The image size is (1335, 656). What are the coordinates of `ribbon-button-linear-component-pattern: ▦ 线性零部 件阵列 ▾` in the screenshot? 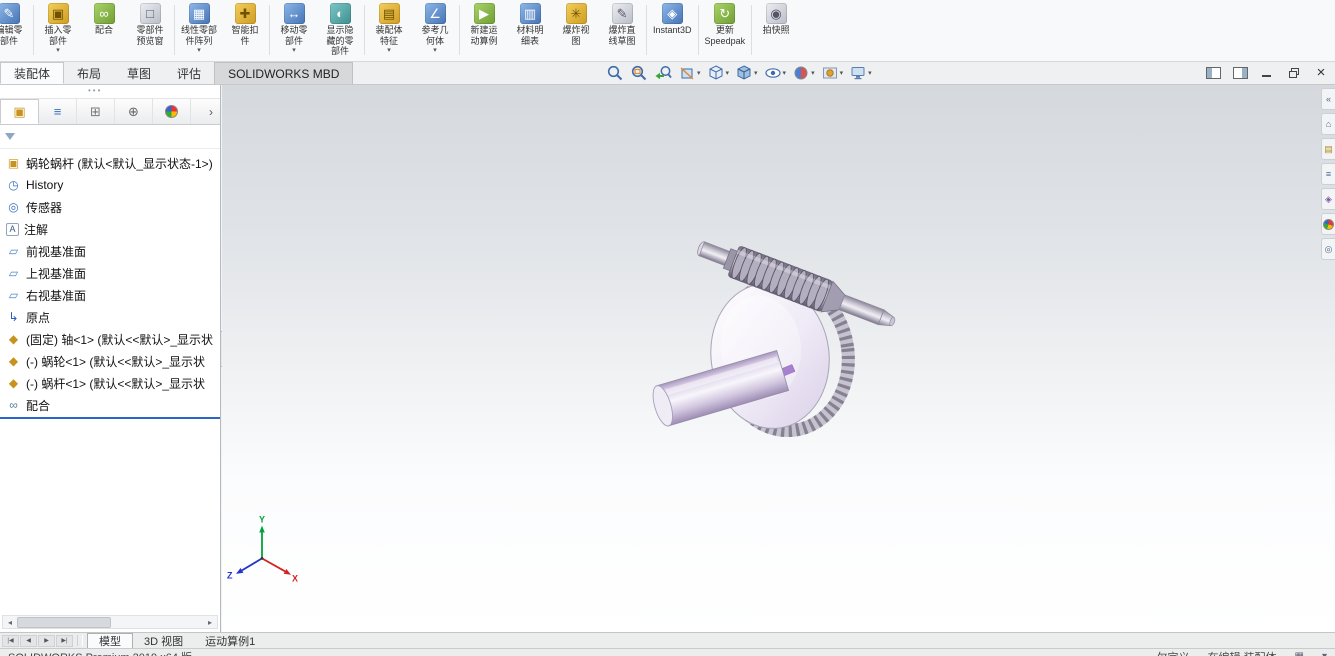 It's located at (199, 28).